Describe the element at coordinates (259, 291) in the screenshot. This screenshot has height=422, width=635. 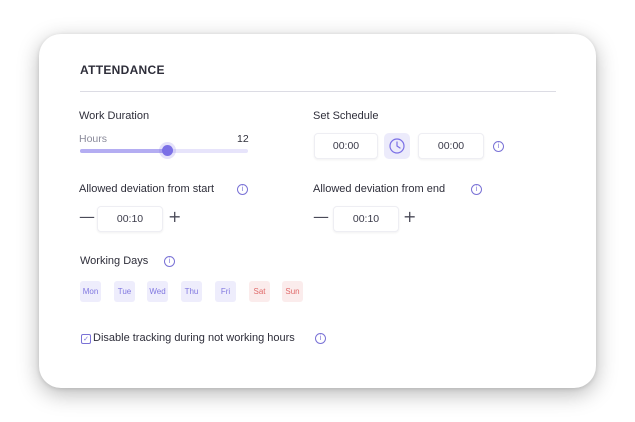
I see `day-sat: Sat` at that location.